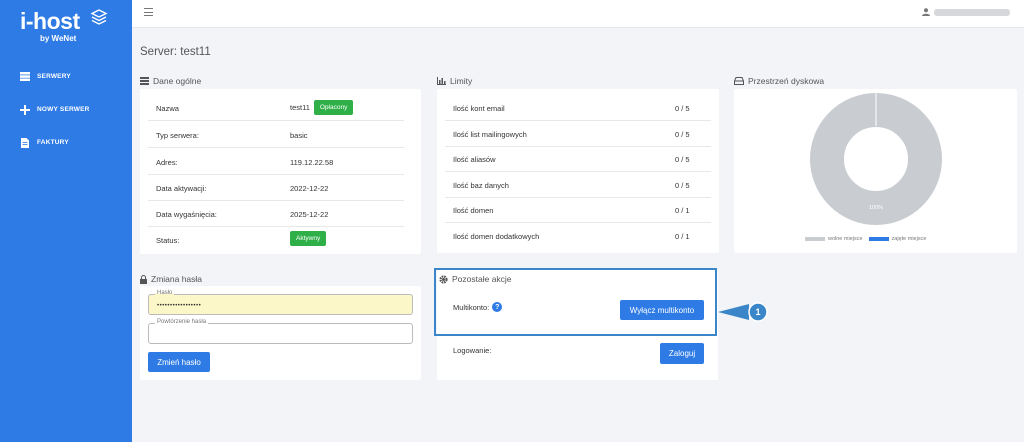 This screenshot has height=442, width=1024. I want to click on info-row-expiry: Data wygaśnięcia: 2025-12-22, so click(276, 214).